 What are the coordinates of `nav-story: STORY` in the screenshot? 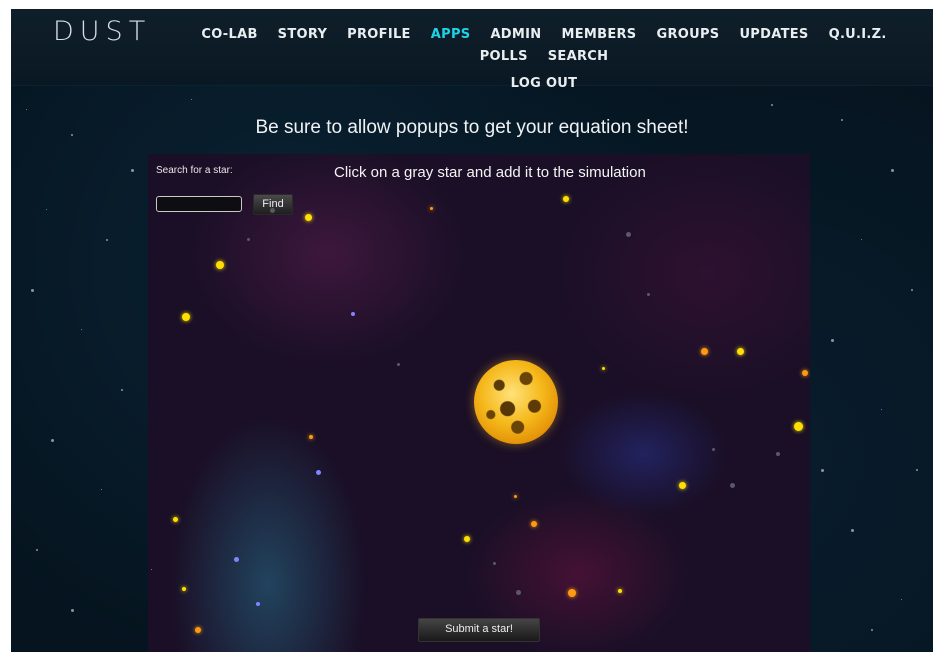 It's located at (303, 34).